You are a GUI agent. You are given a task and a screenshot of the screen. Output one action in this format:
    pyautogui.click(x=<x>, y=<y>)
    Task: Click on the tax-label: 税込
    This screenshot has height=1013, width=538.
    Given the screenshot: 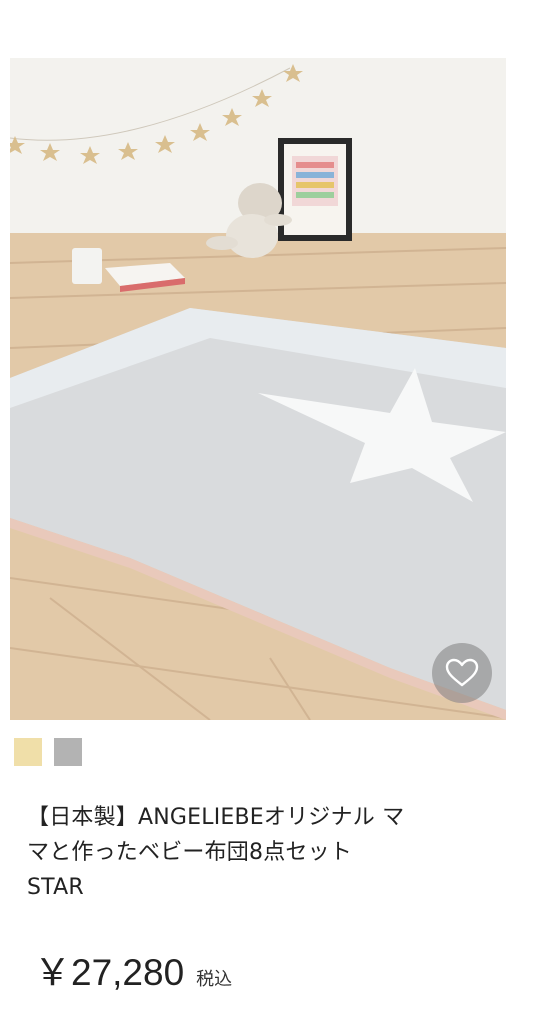 What is the action you would take?
    pyautogui.click(x=214, y=979)
    